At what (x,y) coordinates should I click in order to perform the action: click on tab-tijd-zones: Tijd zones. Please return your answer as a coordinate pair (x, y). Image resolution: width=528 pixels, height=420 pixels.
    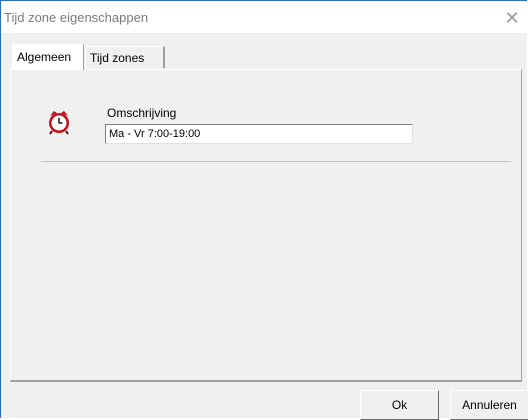
    Looking at the image, I should click on (125, 57).